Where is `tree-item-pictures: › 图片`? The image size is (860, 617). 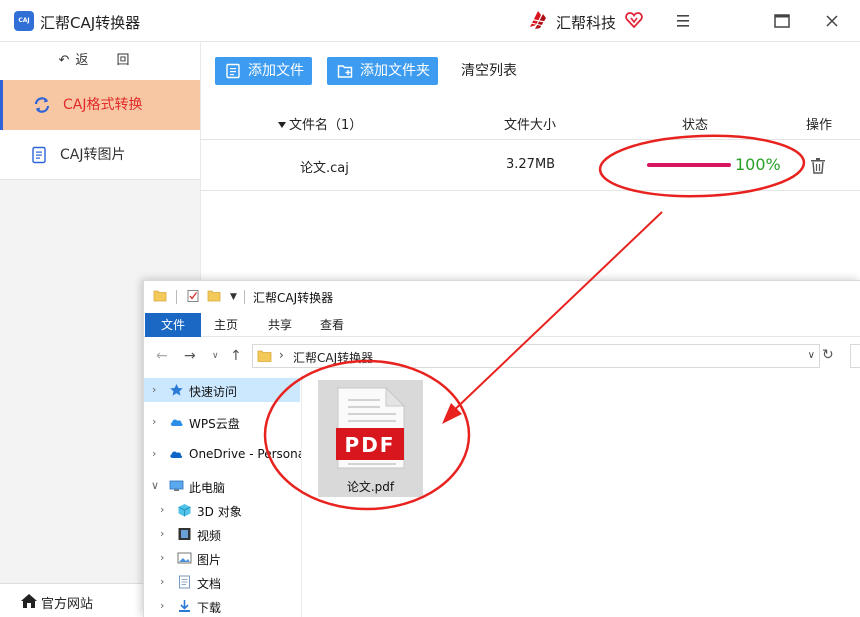
tree-item-pictures: › 图片 is located at coordinates (222, 558).